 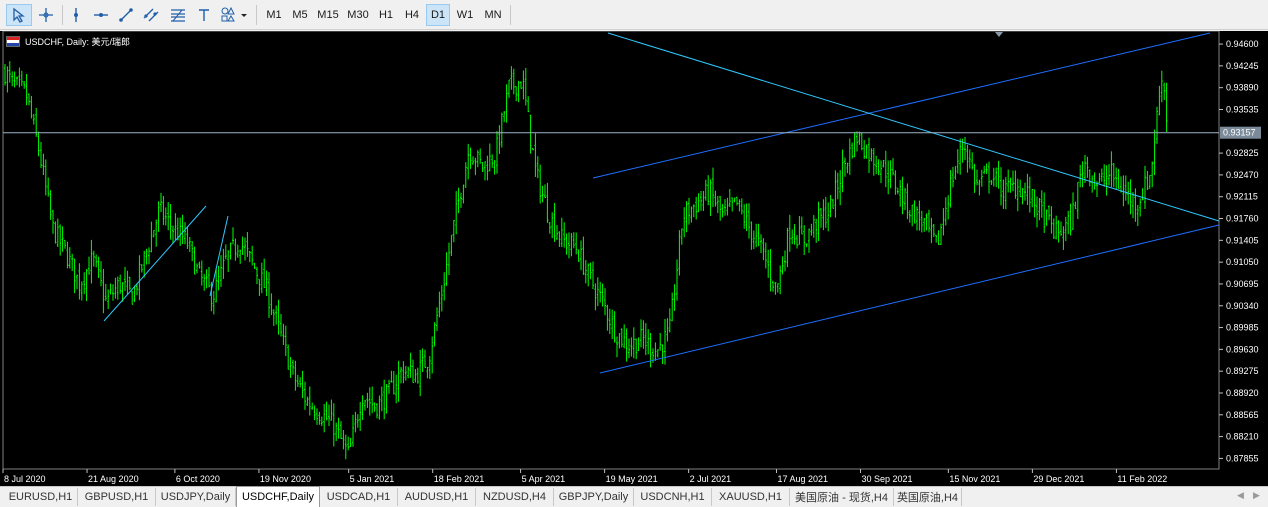 What do you see at coordinates (1256, 495) in the screenshot?
I see `tab-scroll-right-icon: ▶` at bounding box center [1256, 495].